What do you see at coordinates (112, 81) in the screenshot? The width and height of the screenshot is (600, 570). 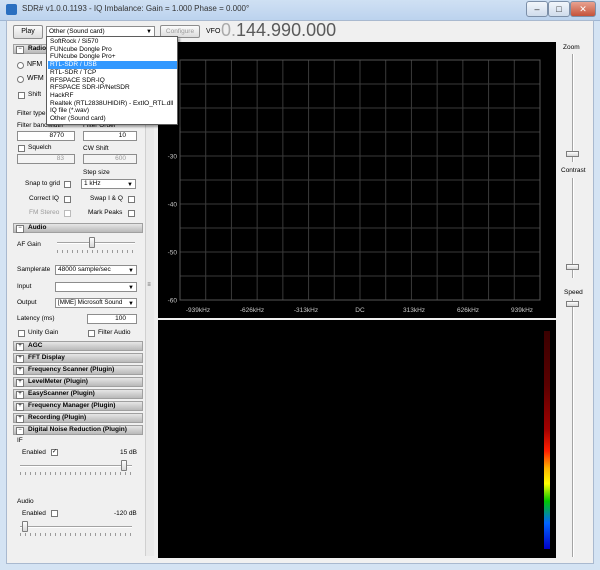 I see `source-option: RFSPACE SDR-IQ` at bounding box center [112, 81].